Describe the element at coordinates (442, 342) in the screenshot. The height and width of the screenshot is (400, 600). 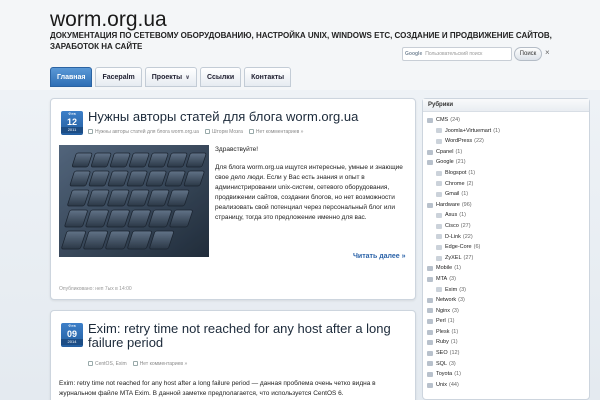
I see `category-name: Ruby` at that location.